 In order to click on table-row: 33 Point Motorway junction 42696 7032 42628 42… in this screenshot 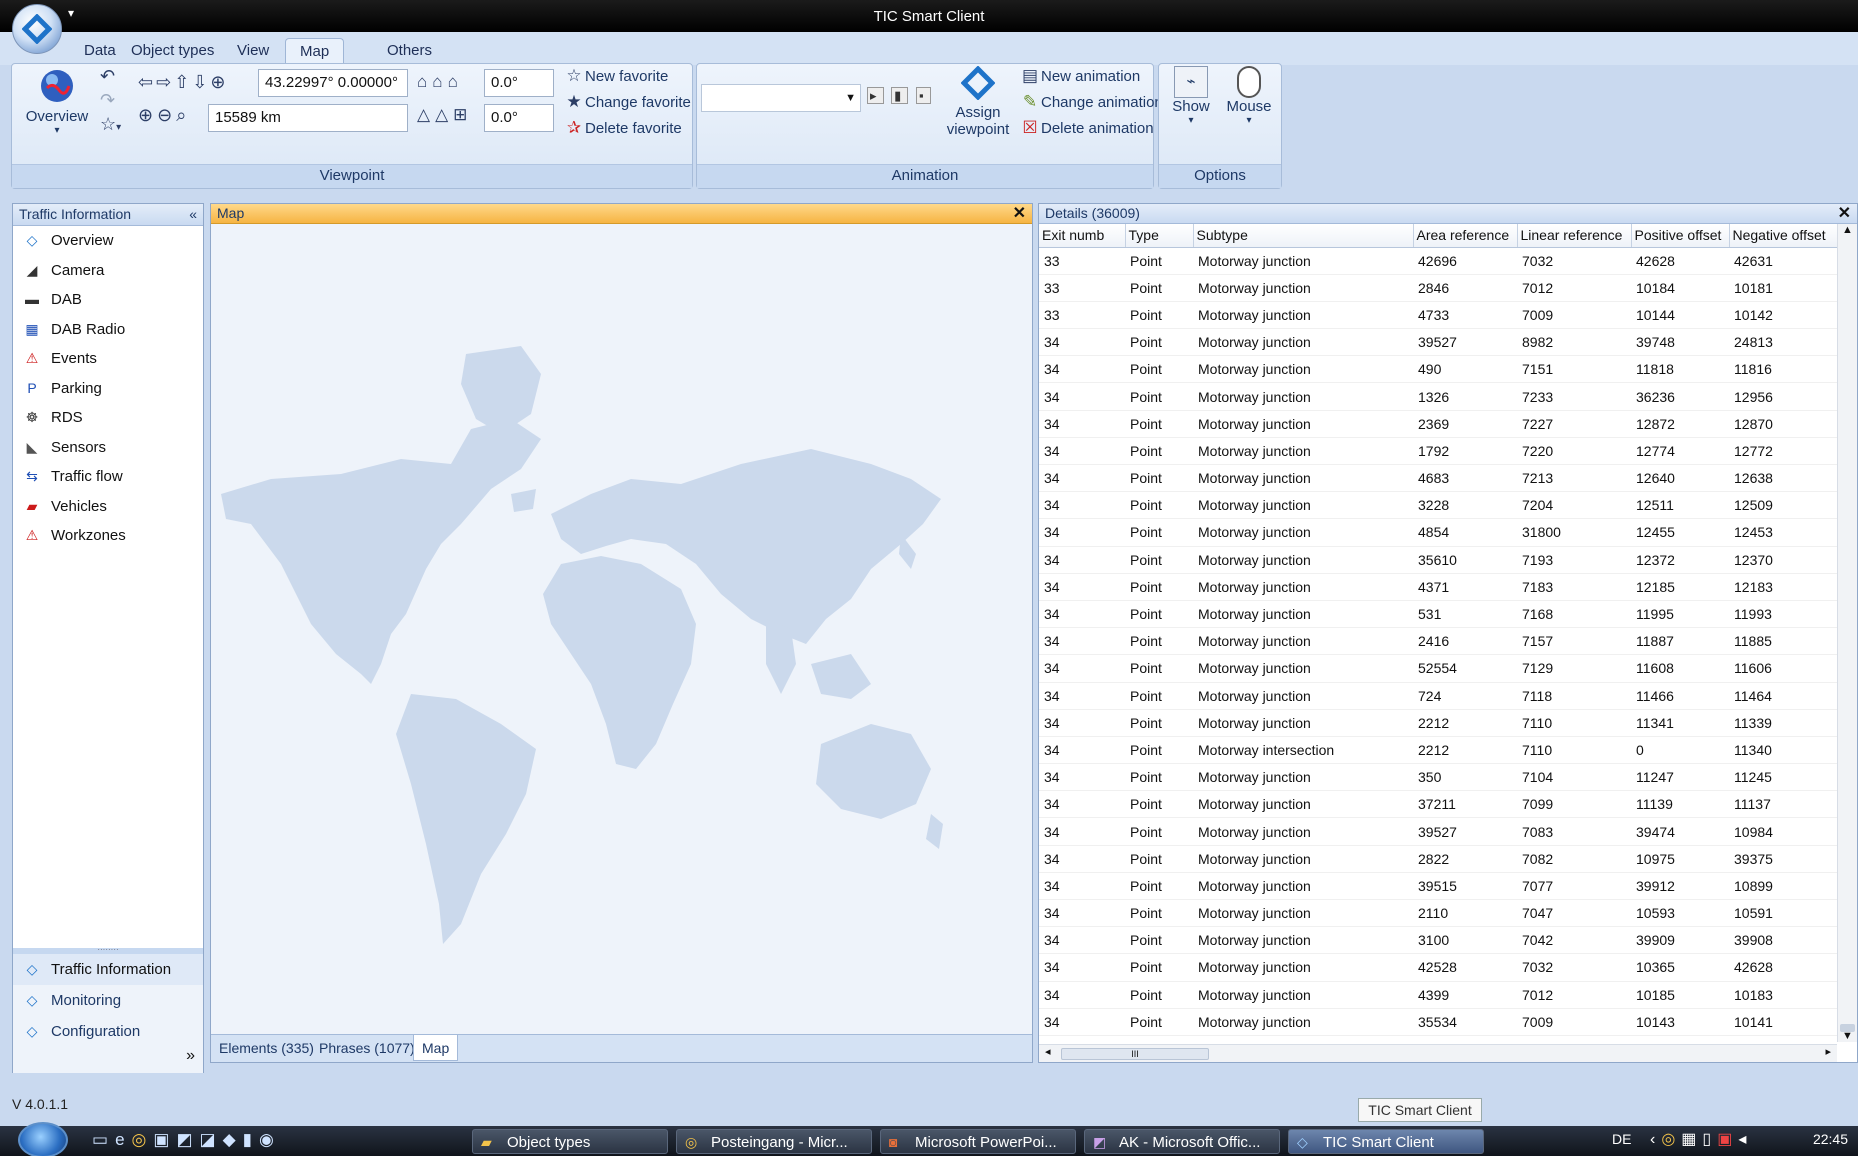, I will do `click(1438, 261)`.